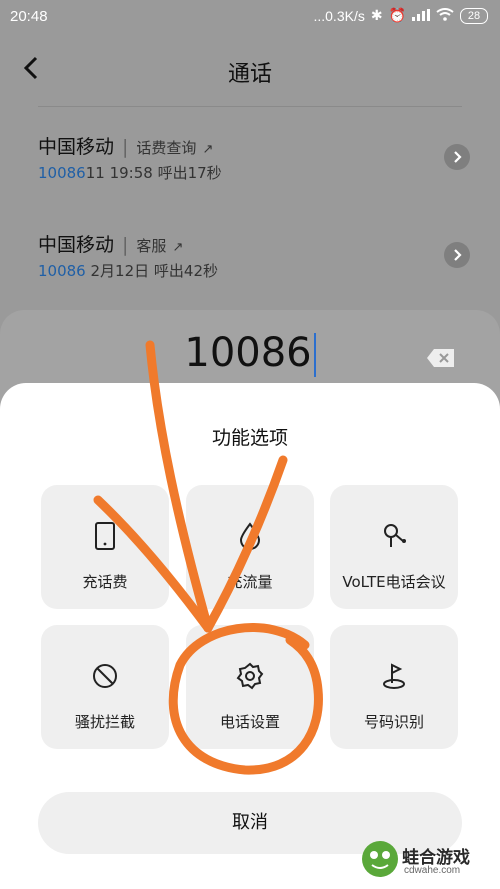 Image resolution: width=500 pixels, height=889 pixels. What do you see at coordinates (119, 173) in the screenshot?
I see `call-date: 11 19:58` at bounding box center [119, 173].